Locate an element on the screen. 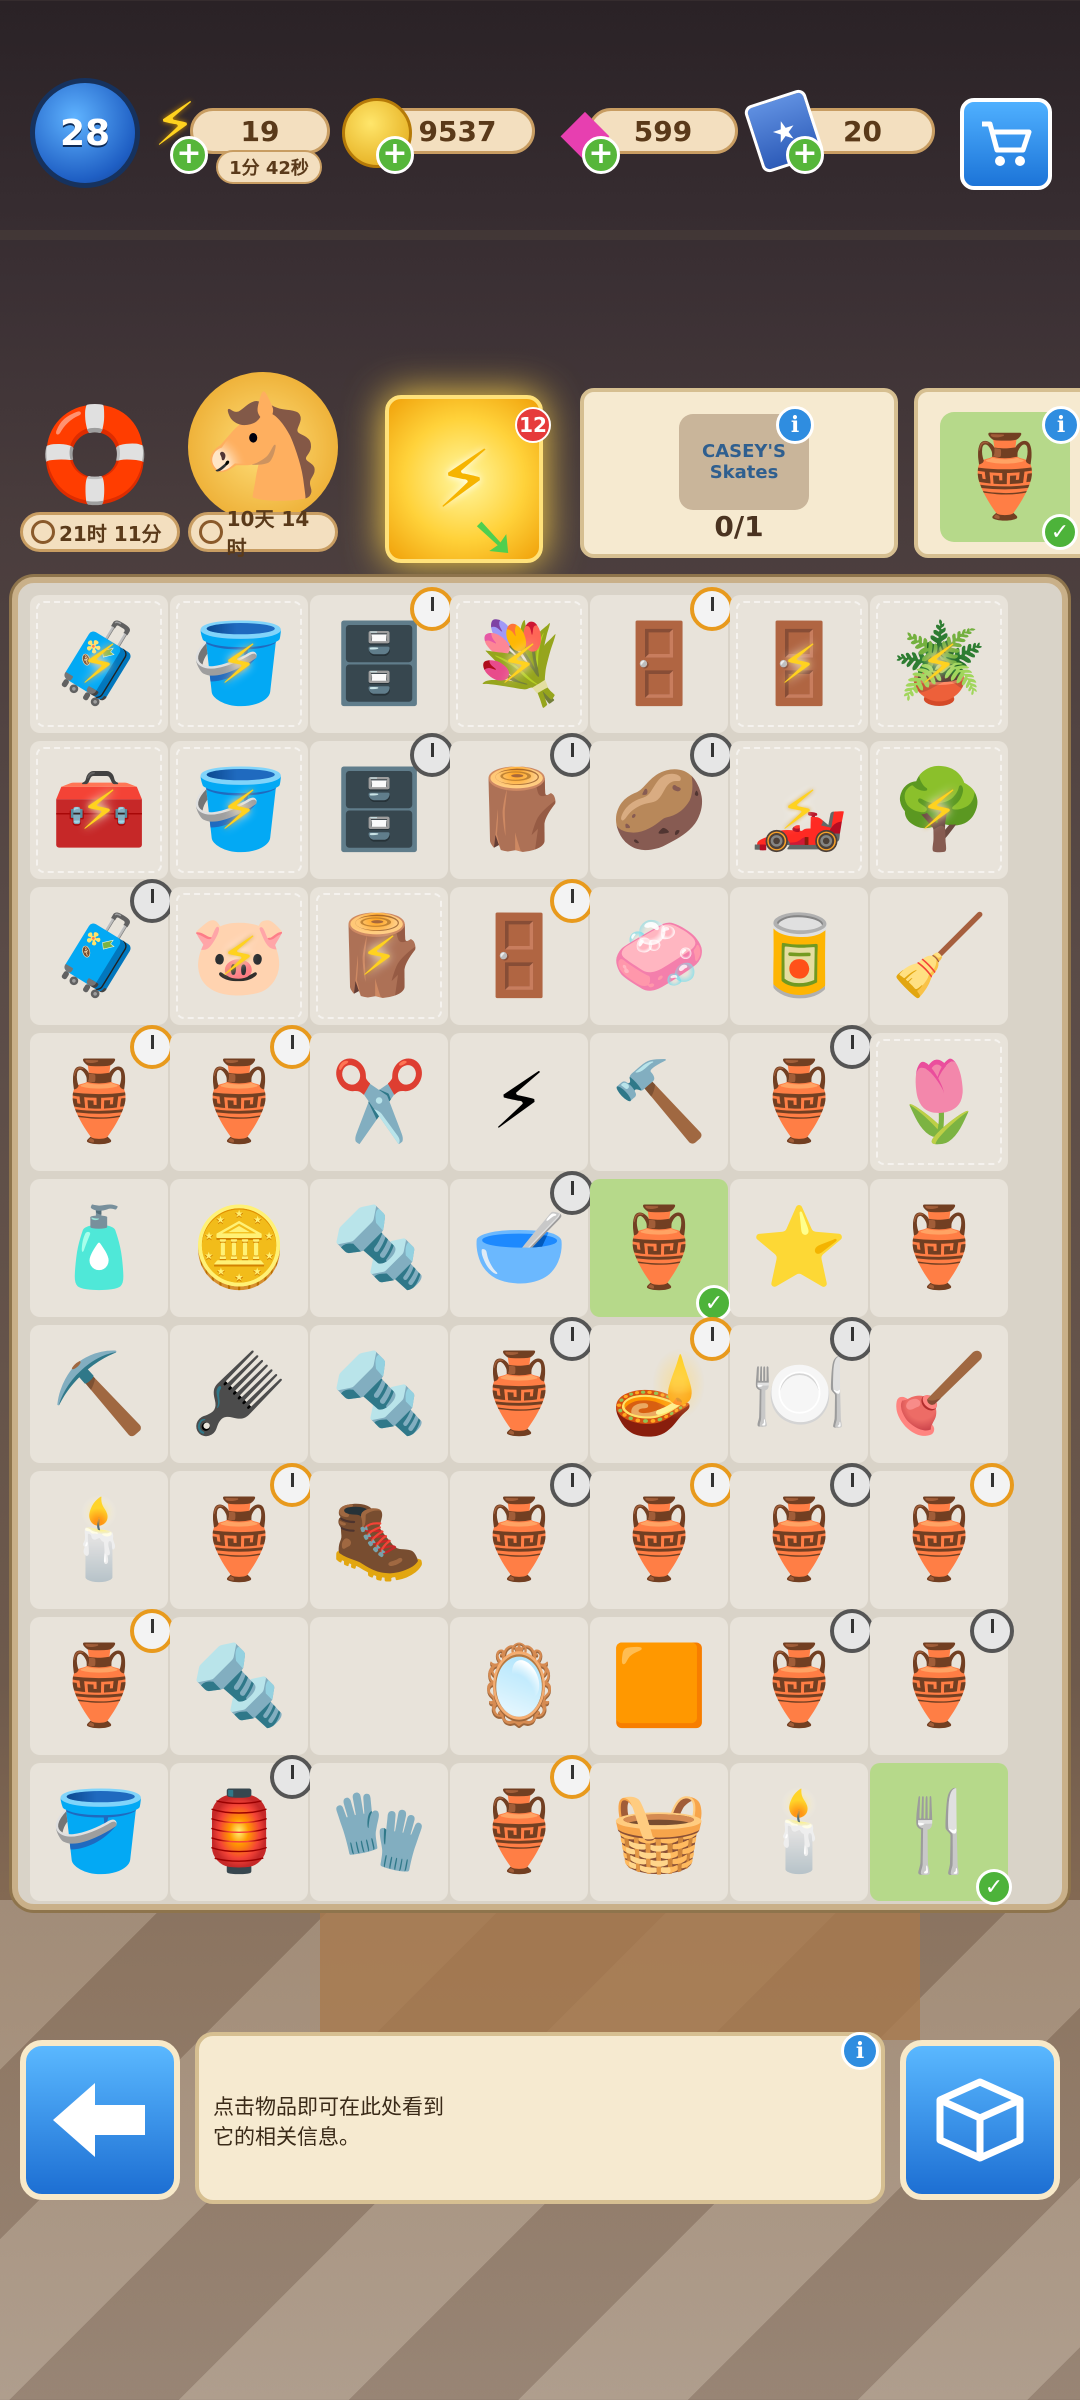 The image size is (1080, 2400). board-item-tool-bucket: 🪣 ⚡ is located at coordinates (239, 810).